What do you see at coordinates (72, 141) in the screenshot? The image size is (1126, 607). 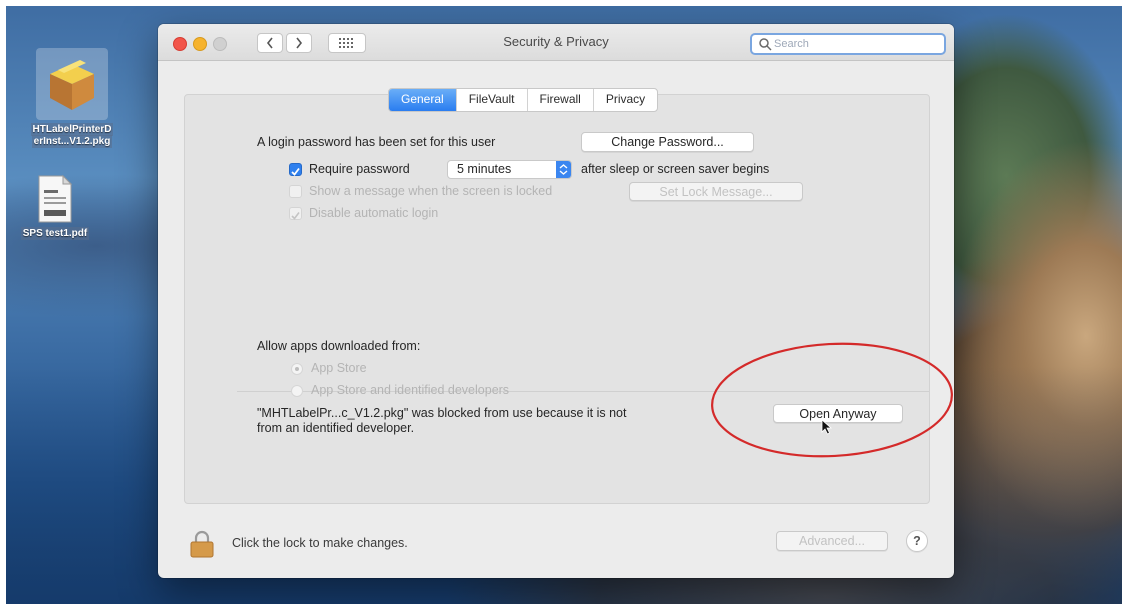 I see `desktop-icon-label: erInst...V1.2.pkg` at bounding box center [72, 141].